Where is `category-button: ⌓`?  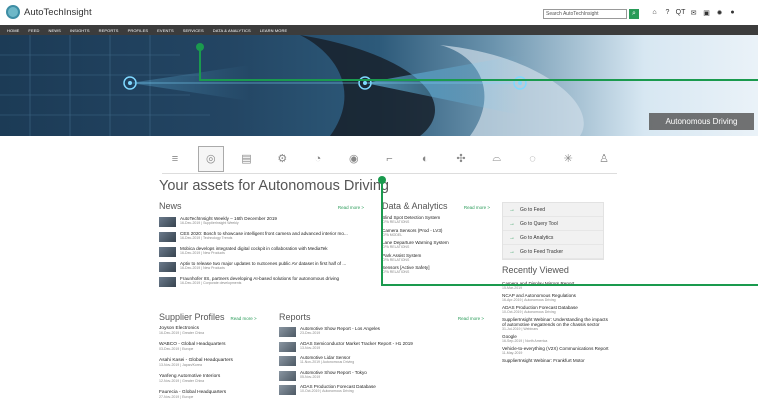
category-button: ⌓ is located at coordinates (497, 159).